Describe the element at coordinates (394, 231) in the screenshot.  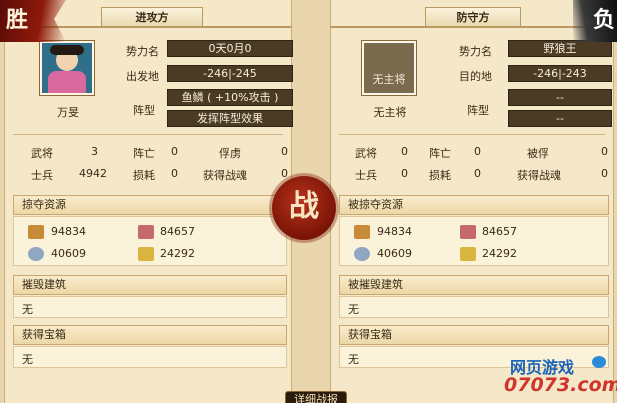
I see `defender-wood-value: 94834` at that location.